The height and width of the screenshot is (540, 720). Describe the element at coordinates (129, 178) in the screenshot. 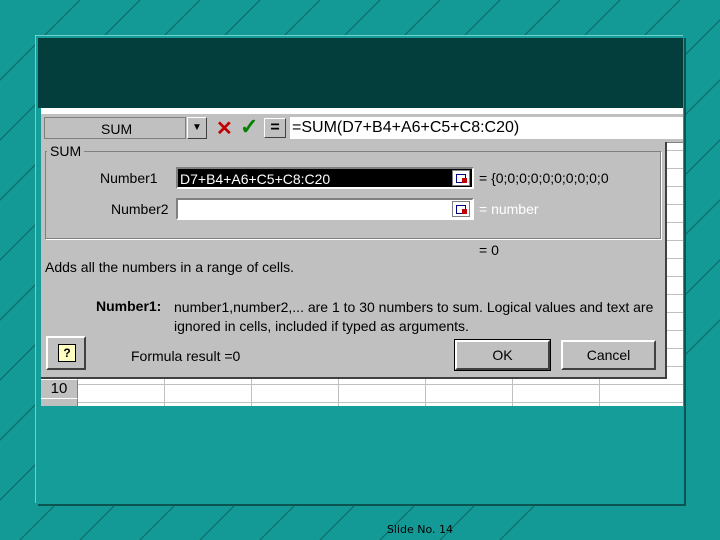

I see `number1-label: Number1` at that location.